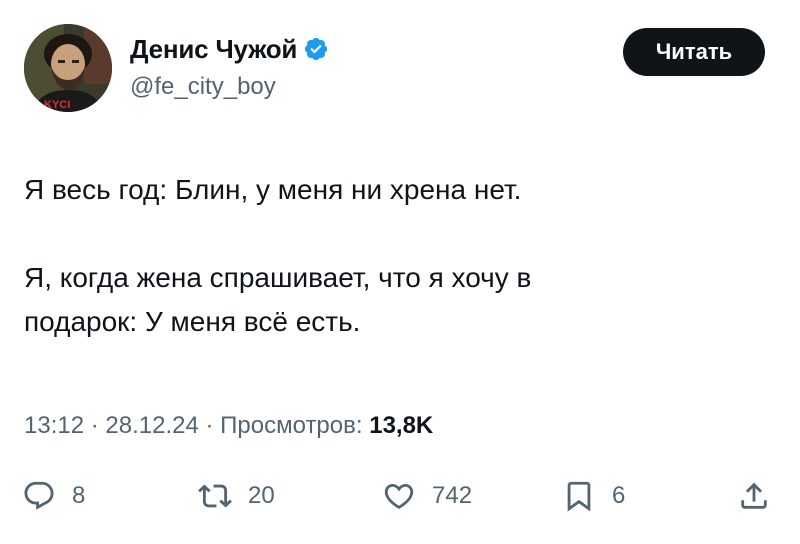 This screenshot has height=544, width=800. Describe the element at coordinates (273, 189) in the screenshot. I see `tweet-line: Я весь год: Блин, у меня ни хрена нет.` at that location.